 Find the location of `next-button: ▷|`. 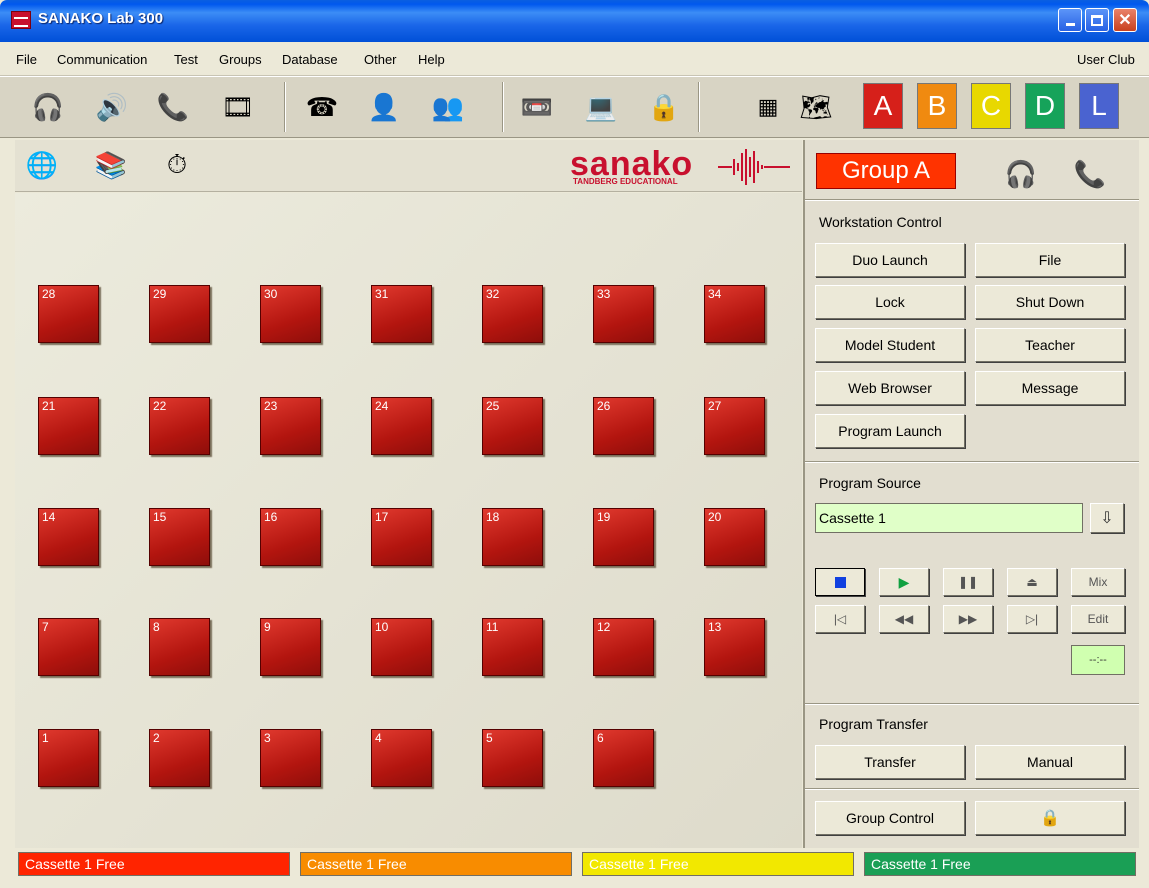

next-button: ▷| is located at coordinates (1032, 619).